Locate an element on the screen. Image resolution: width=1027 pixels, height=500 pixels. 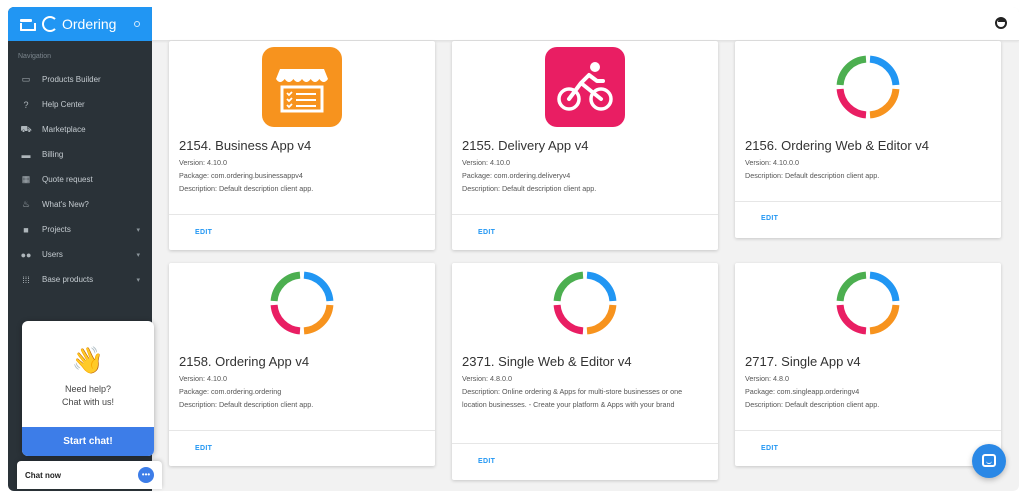
card-title: 2371. Single Web & Editor v4 is located at coordinates (547, 361).